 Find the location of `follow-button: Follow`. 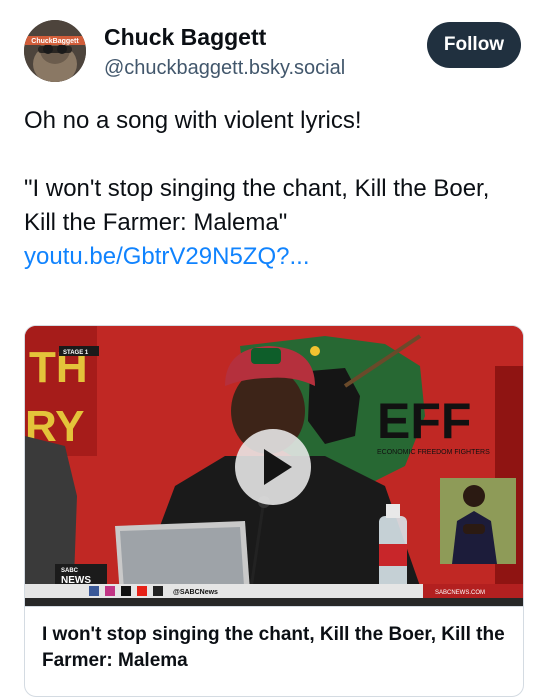

follow-button: Follow is located at coordinates (474, 45).